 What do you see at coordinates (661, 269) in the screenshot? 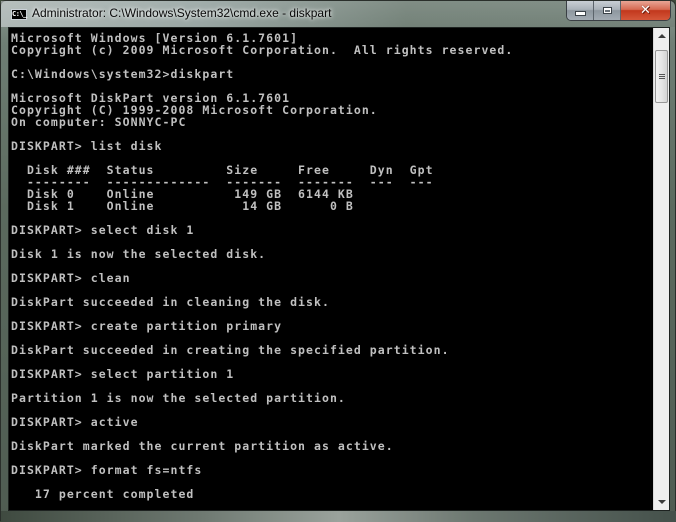
I see `vertical-scrollbar` at bounding box center [661, 269].